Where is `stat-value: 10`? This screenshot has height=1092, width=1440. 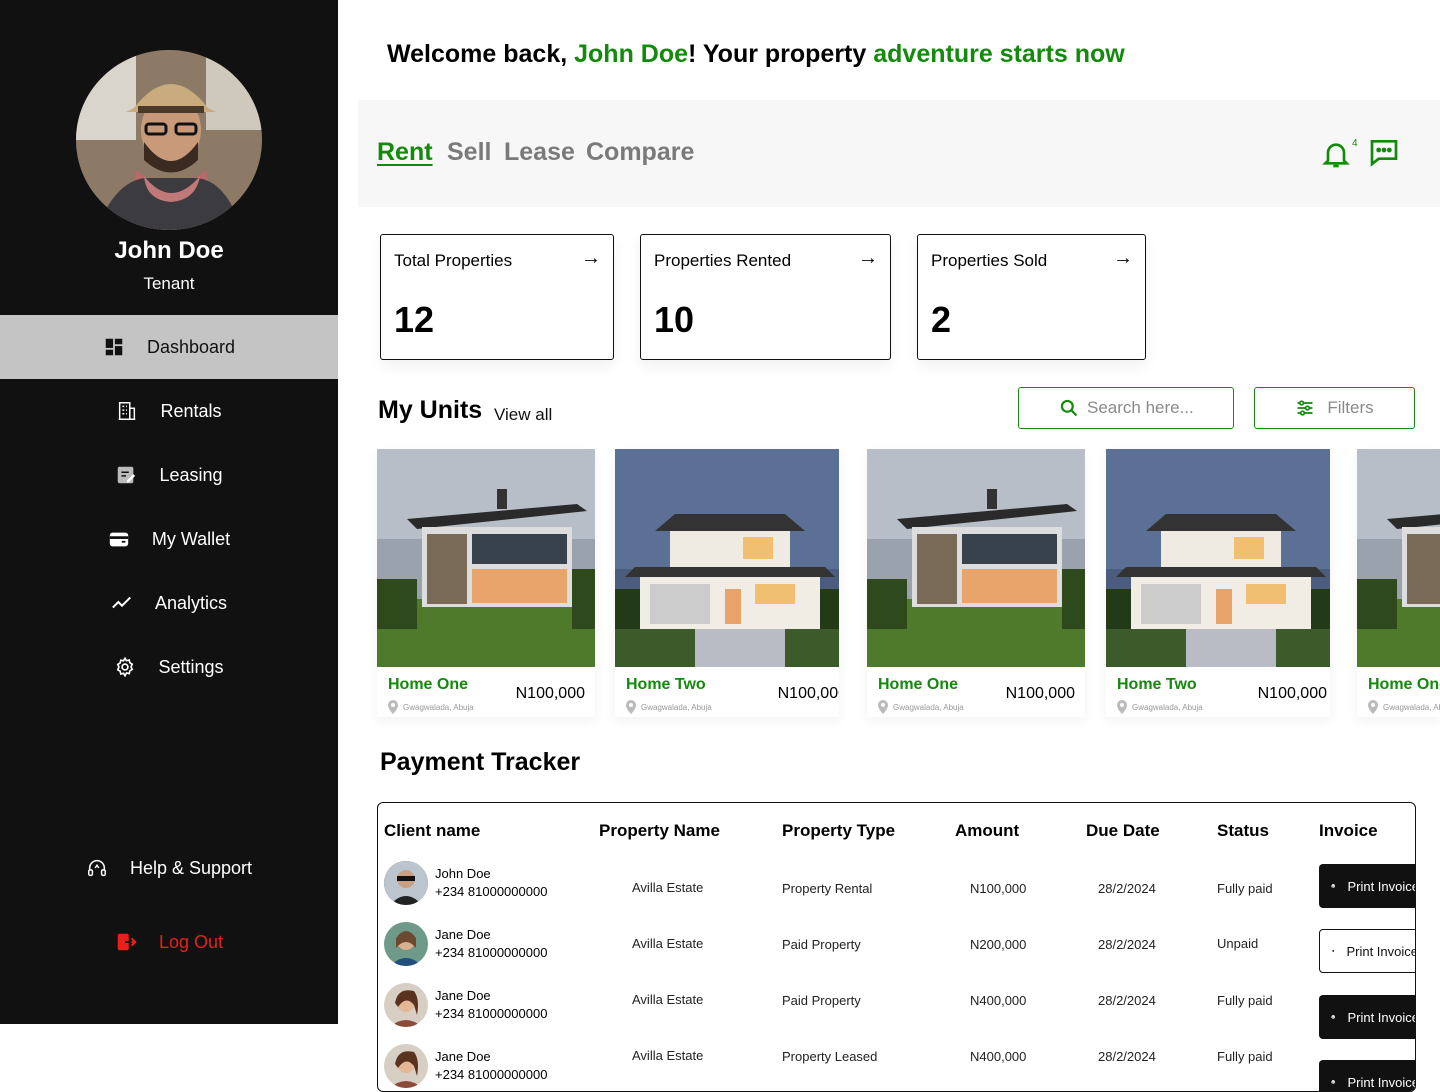
stat-value: 10 is located at coordinates (674, 319).